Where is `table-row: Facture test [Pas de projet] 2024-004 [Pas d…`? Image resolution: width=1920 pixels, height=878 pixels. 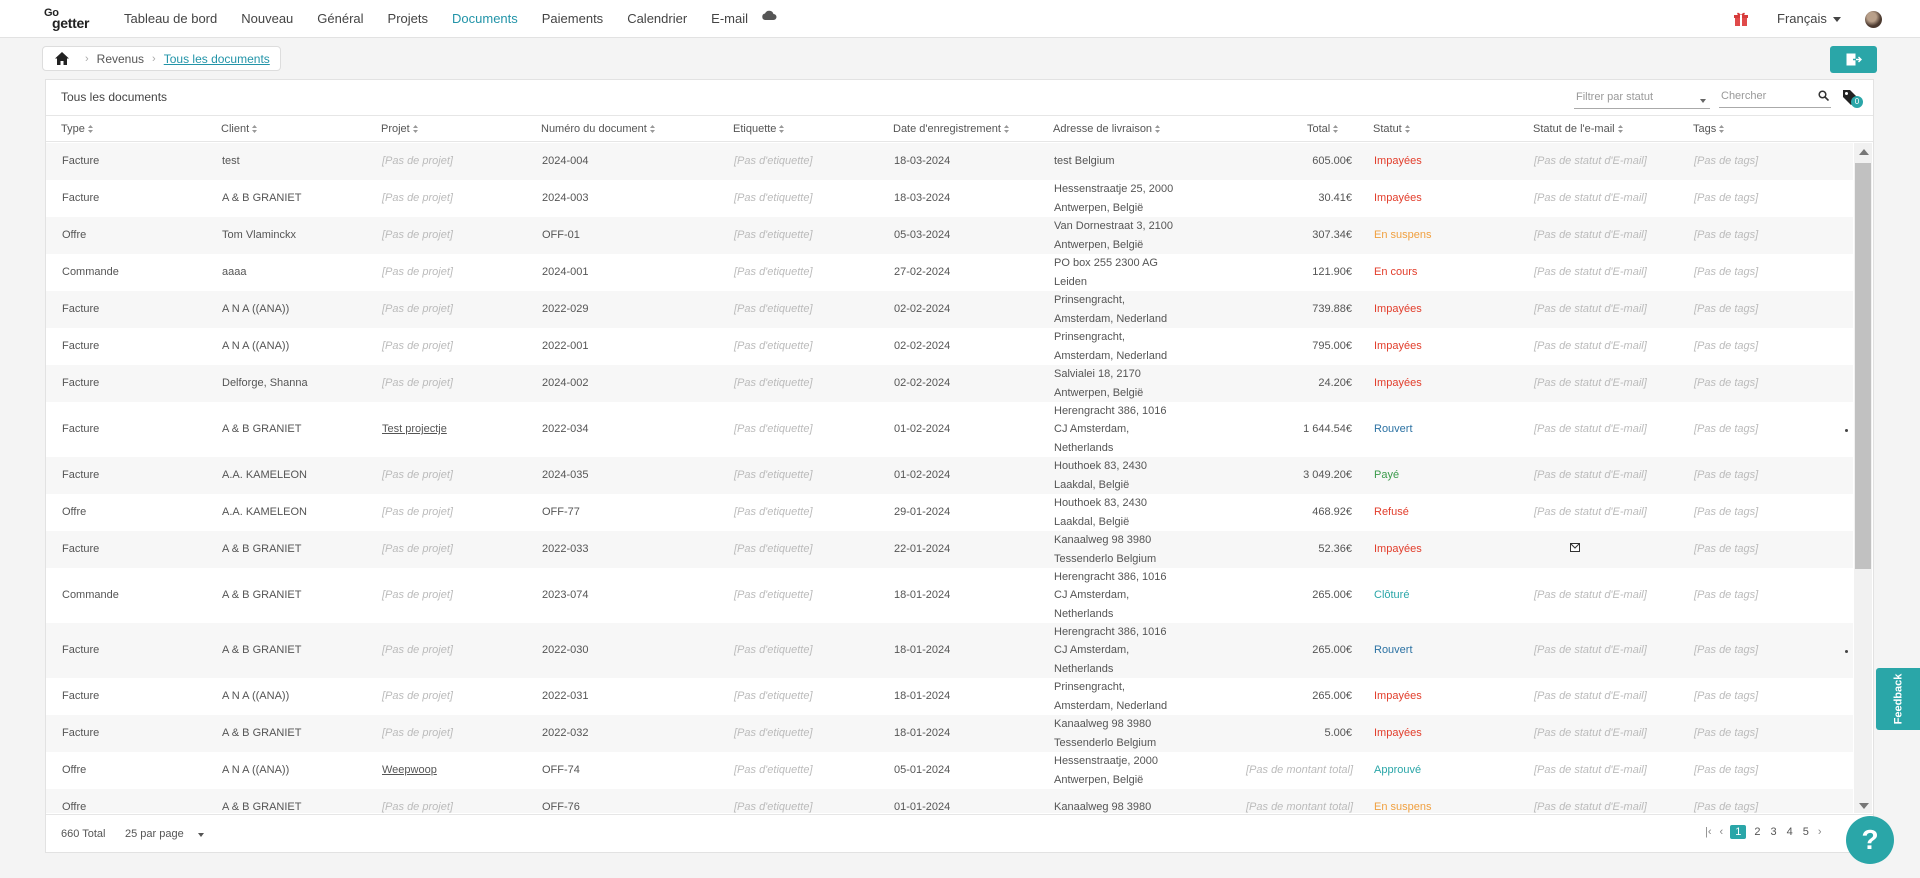 table-row: Facture test [Pas de projet] 2024-004 [Pas d… is located at coordinates (949, 161).